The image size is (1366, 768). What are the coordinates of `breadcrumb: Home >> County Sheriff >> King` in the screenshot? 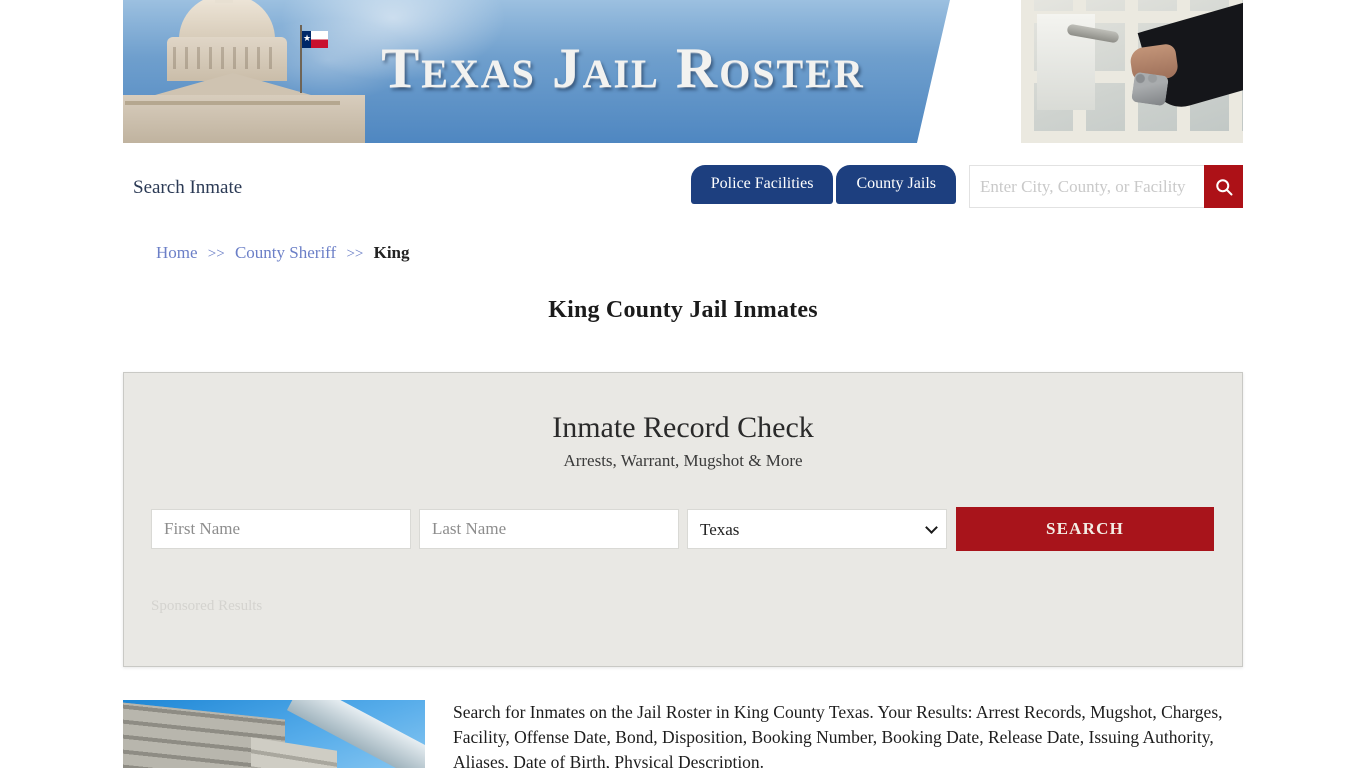 It's located at (683, 253).